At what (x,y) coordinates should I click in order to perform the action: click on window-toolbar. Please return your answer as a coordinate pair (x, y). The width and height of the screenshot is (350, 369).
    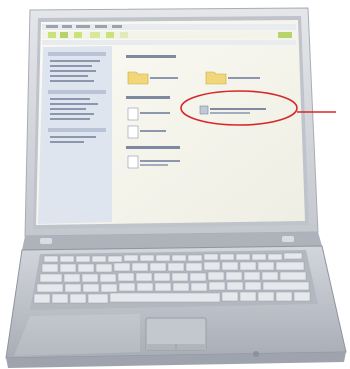
    Looking at the image, I should click on (169, 35).